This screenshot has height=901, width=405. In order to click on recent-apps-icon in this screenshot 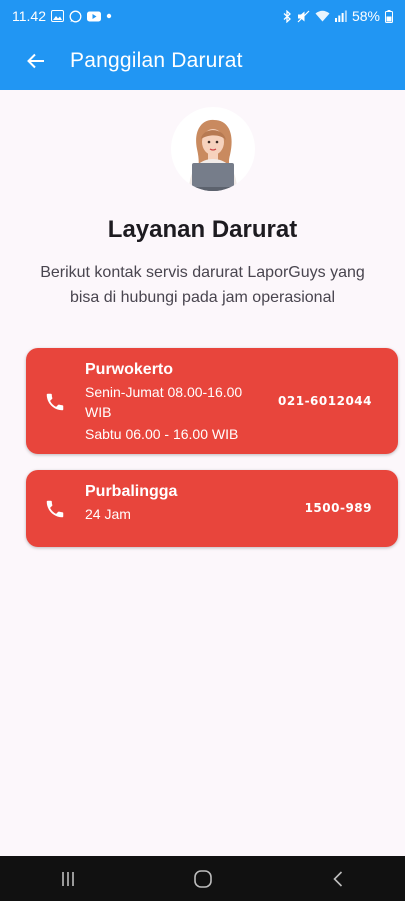, I will do `click(67, 878)`.